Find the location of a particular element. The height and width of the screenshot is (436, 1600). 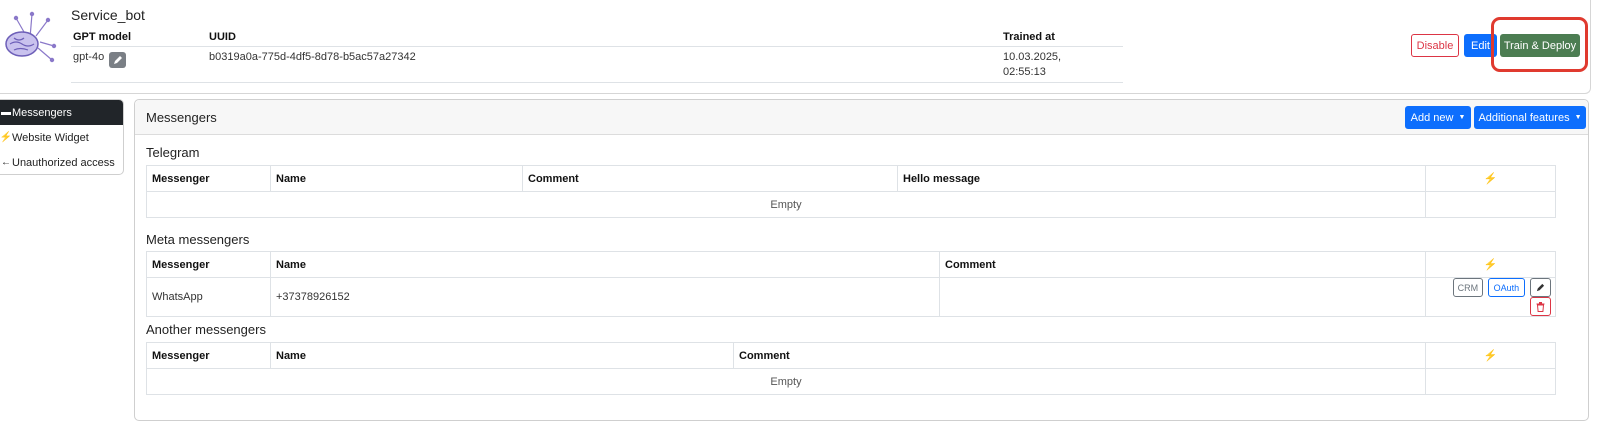

trained-date-value: 10.03.2025, is located at coordinates (1032, 57).